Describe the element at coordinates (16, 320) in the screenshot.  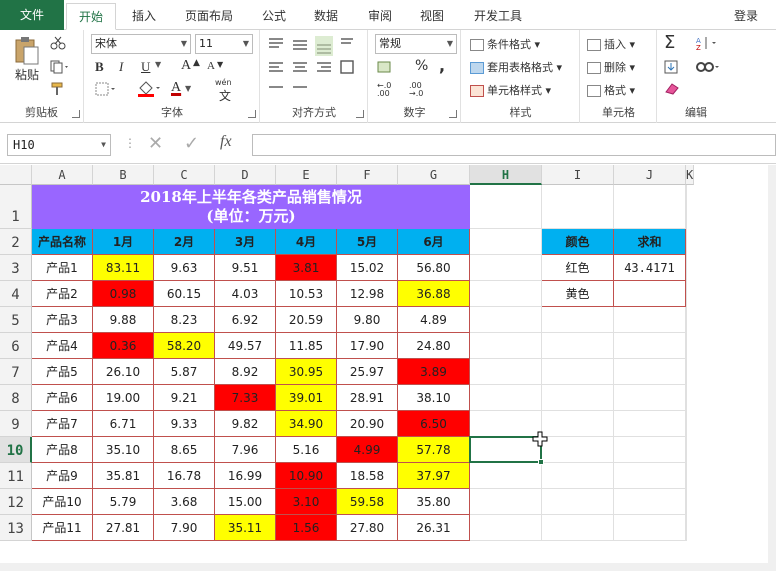
I see `row-header-5: 5` at that location.